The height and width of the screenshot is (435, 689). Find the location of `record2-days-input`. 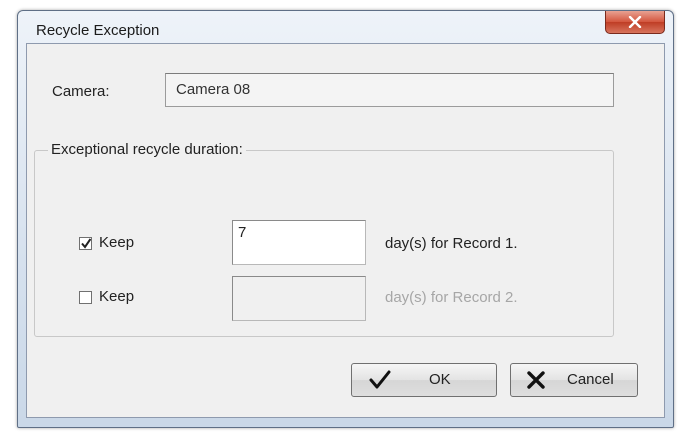

record2-days-input is located at coordinates (299, 298).